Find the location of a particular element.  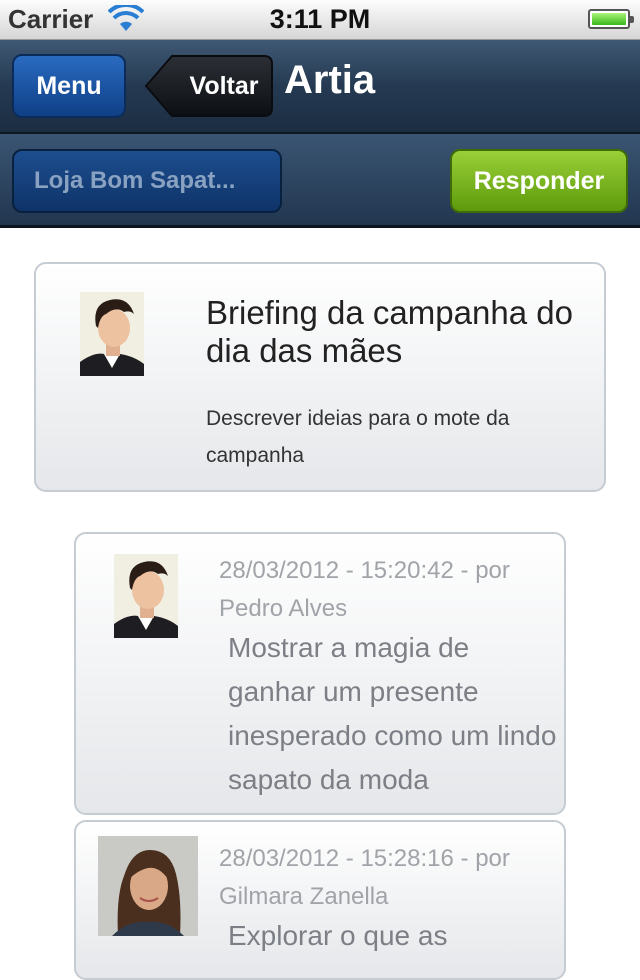

navigation-bar: Menu Voltar Artia is located at coordinates (320, 87).